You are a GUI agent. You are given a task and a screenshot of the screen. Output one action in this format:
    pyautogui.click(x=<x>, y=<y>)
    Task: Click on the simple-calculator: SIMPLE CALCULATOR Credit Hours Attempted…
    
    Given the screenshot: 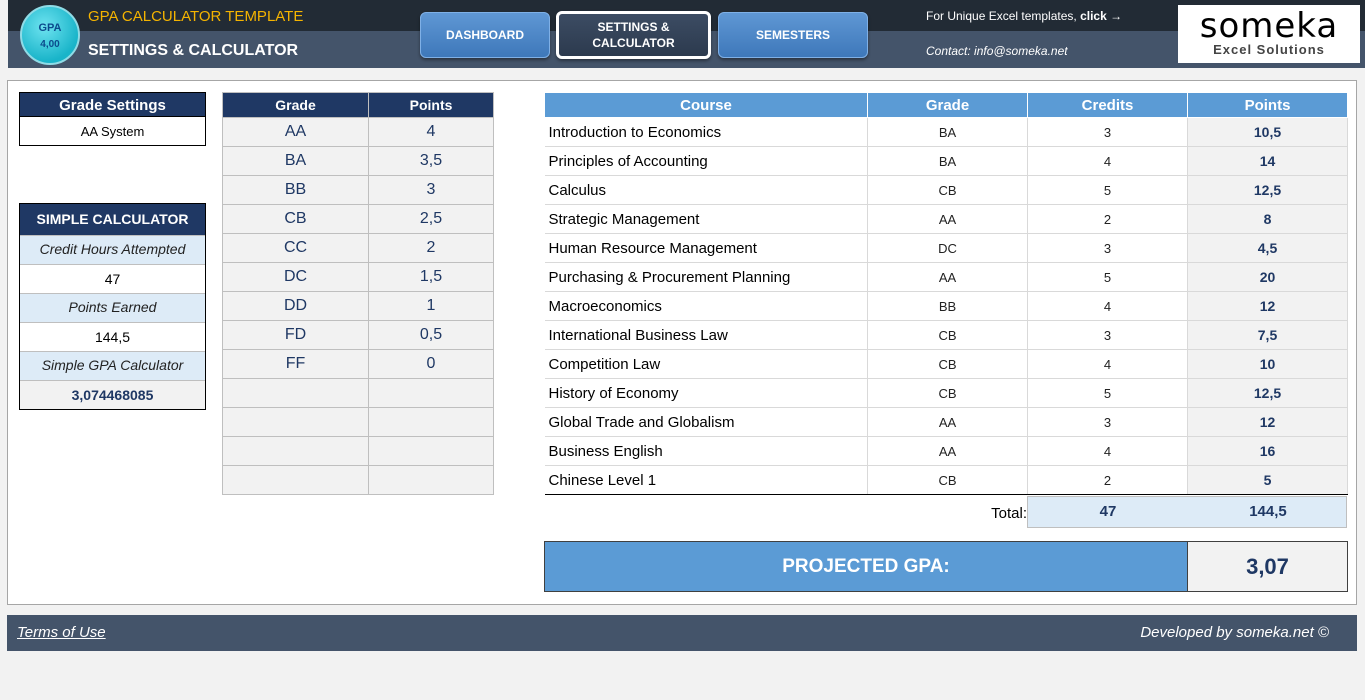 What is the action you would take?
    pyautogui.click(x=112, y=306)
    